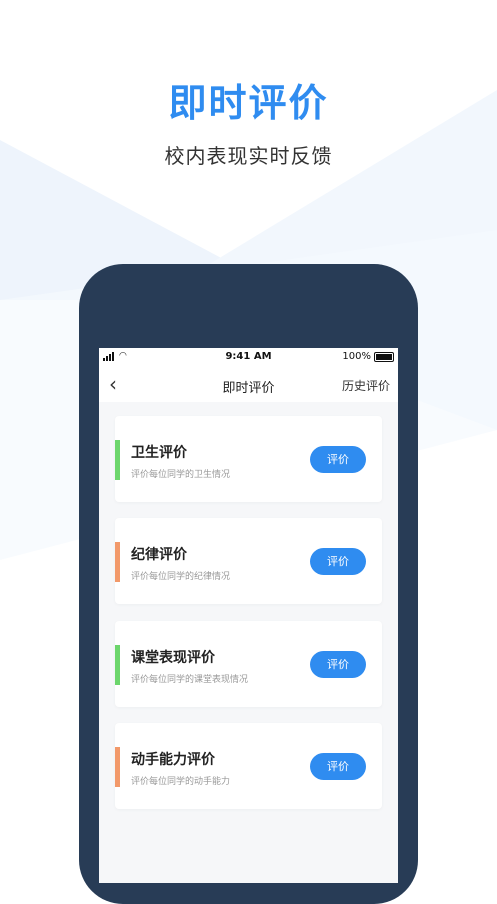  What do you see at coordinates (173, 658) in the screenshot?
I see `card-title: 课堂表现评价` at bounding box center [173, 658].